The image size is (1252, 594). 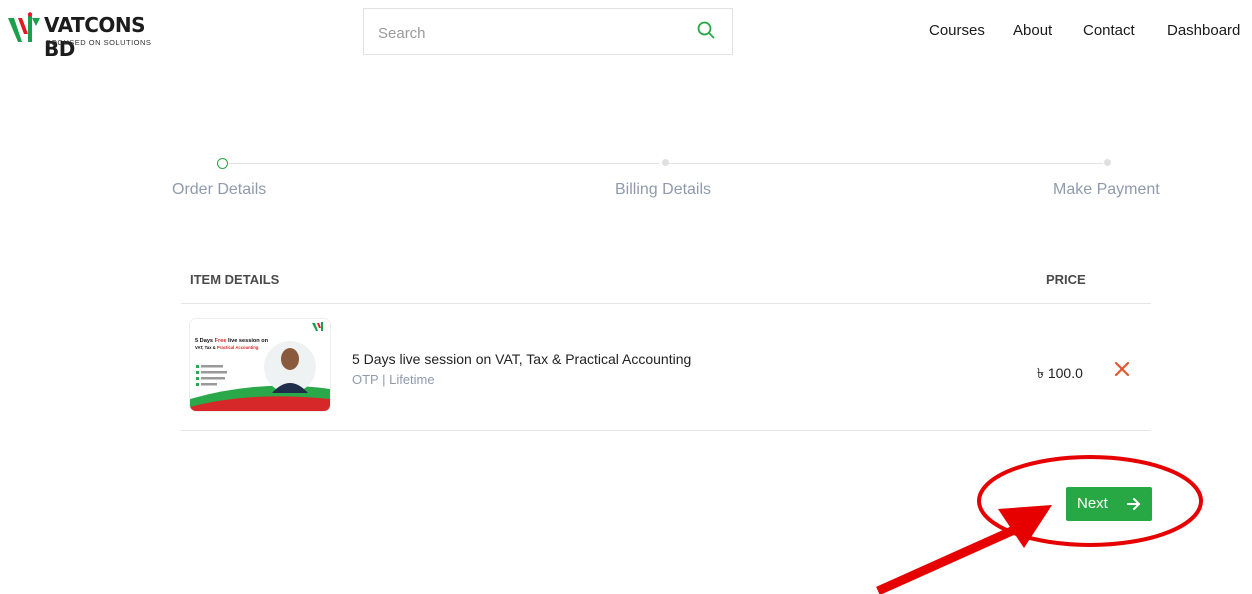 What do you see at coordinates (1203, 30) in the screenshot?
I see `nav-dashboard: Dashboard` at bounding box center [1203, 30].